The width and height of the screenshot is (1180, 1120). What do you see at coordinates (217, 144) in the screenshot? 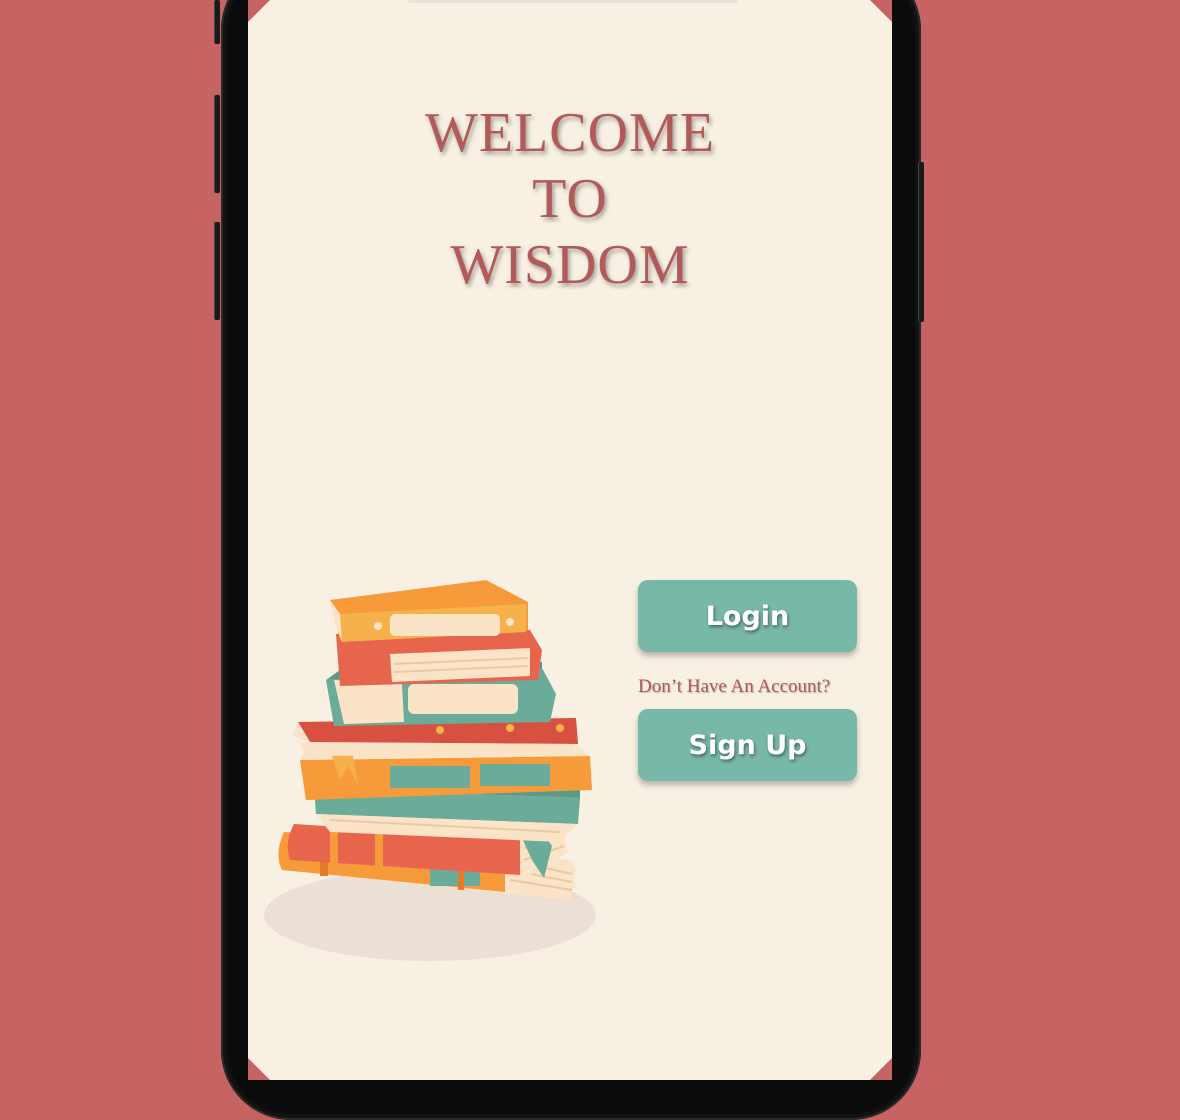
I see `phone-volume-up-button` at bounding box center [217, 144].